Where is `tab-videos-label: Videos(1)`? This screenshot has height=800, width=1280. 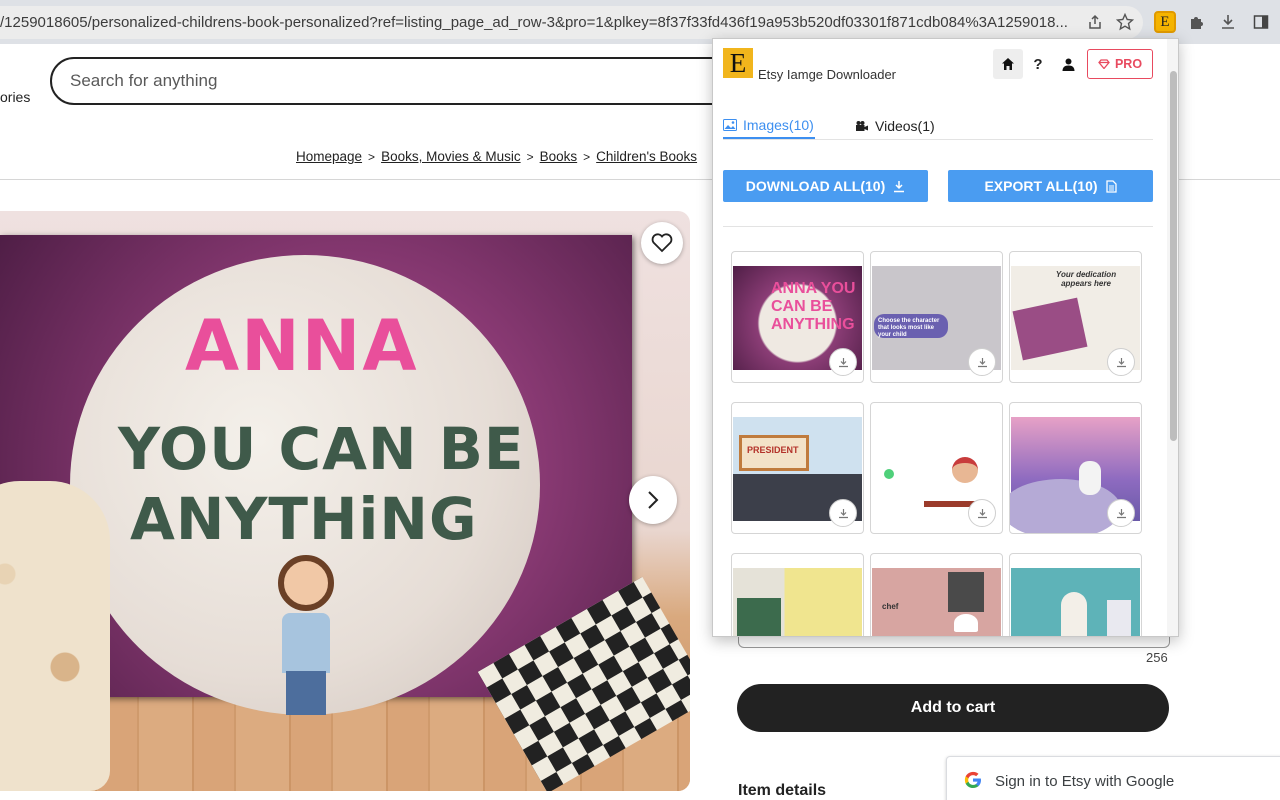 tab-videos-label: Videos(1) is located at coordinates (905, 126).